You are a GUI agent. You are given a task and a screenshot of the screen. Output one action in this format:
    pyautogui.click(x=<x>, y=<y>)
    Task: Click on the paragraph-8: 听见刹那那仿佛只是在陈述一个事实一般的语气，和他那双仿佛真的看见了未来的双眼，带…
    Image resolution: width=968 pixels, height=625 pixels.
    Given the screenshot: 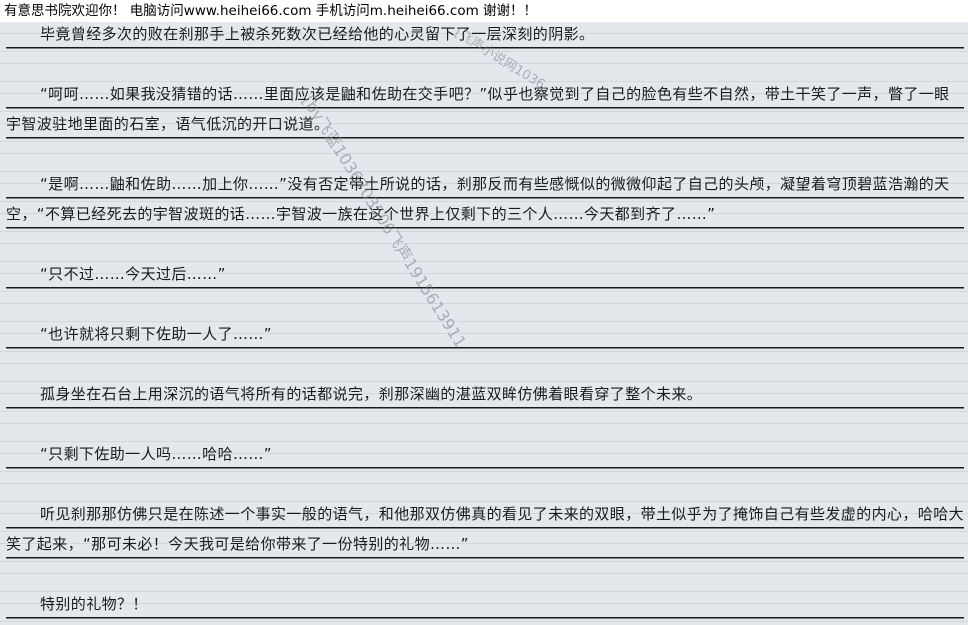 What is the action you would take?
    pyautogui.click(x=485, y=529)
    